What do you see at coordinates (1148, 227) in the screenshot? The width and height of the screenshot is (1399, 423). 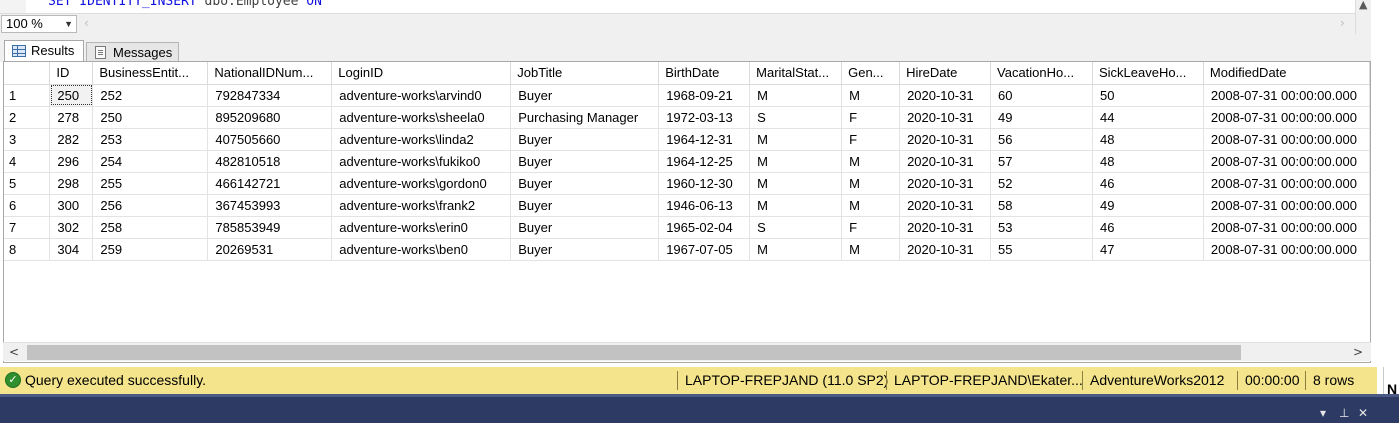 I see `grid-cell: 46` at bounding box center [1148, 227].